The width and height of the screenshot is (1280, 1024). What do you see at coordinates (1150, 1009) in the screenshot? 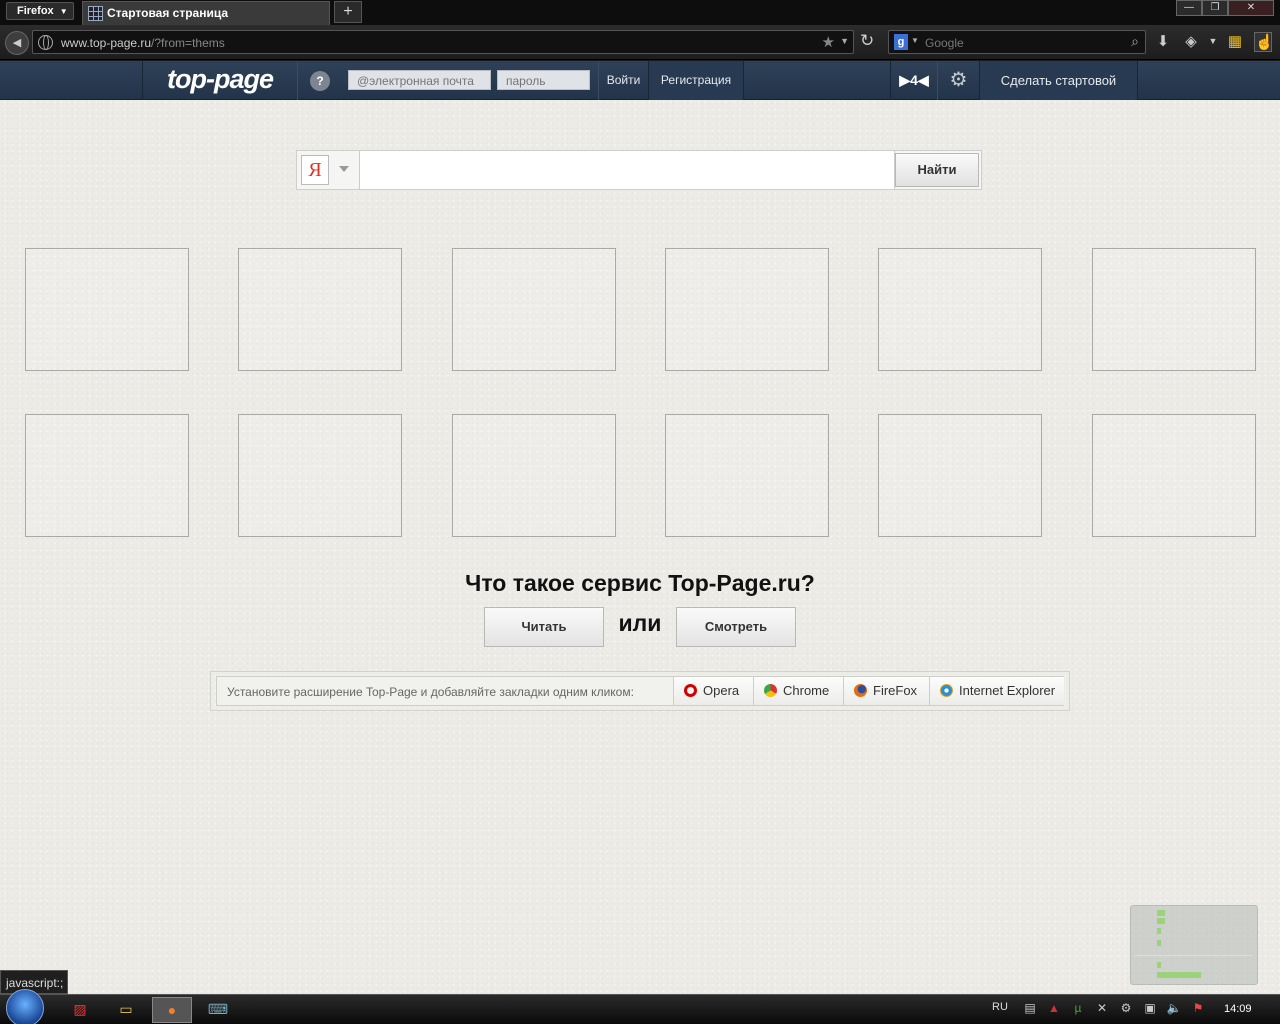
I see `network-icon: ▣` at bounding box center [1150, 1009].